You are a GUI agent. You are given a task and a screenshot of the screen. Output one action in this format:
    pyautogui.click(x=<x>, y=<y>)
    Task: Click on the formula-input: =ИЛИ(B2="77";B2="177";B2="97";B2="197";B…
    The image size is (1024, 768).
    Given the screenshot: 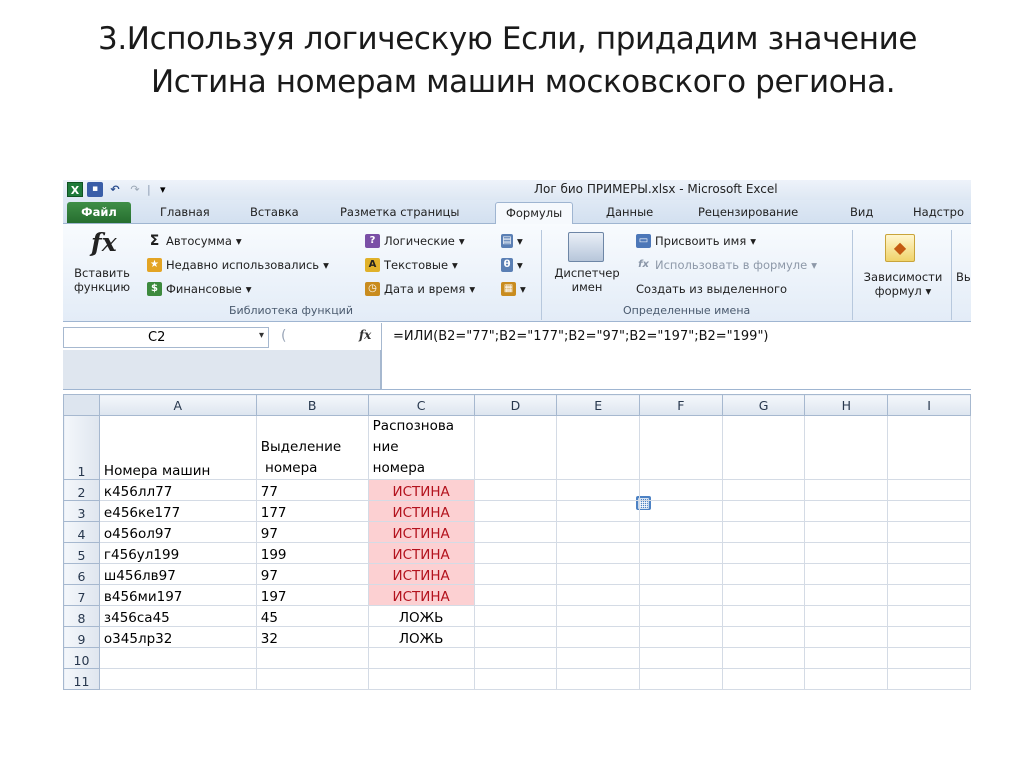 What is the action you would take?
    pyautogui.click(x=581, y=336)
    